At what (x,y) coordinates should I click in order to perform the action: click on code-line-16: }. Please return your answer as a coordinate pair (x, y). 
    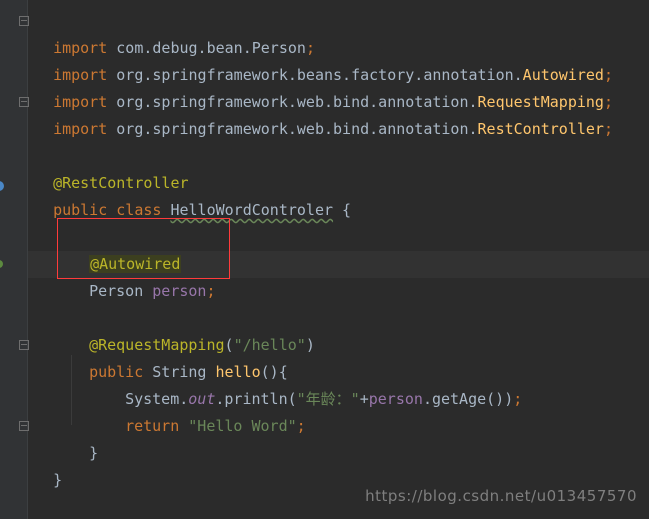
    Looking at the image, I should click on (84, 437).